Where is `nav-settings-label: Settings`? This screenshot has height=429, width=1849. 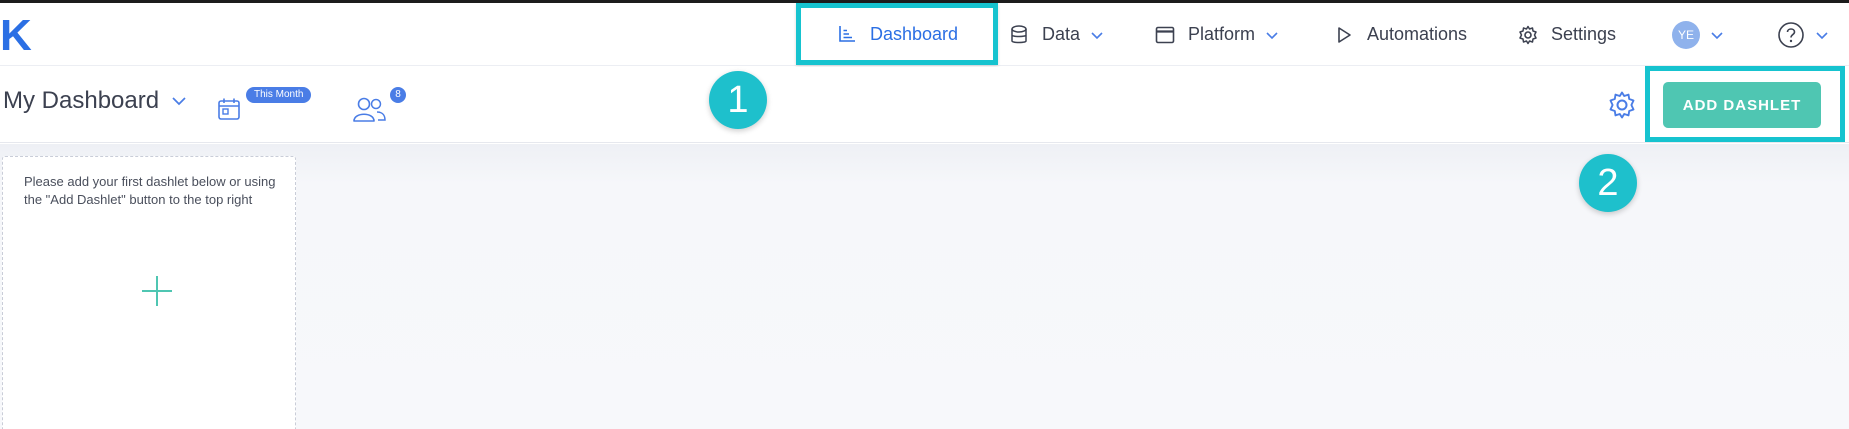
nav-settings-label: Settings is located at coordinates (1584, 34).